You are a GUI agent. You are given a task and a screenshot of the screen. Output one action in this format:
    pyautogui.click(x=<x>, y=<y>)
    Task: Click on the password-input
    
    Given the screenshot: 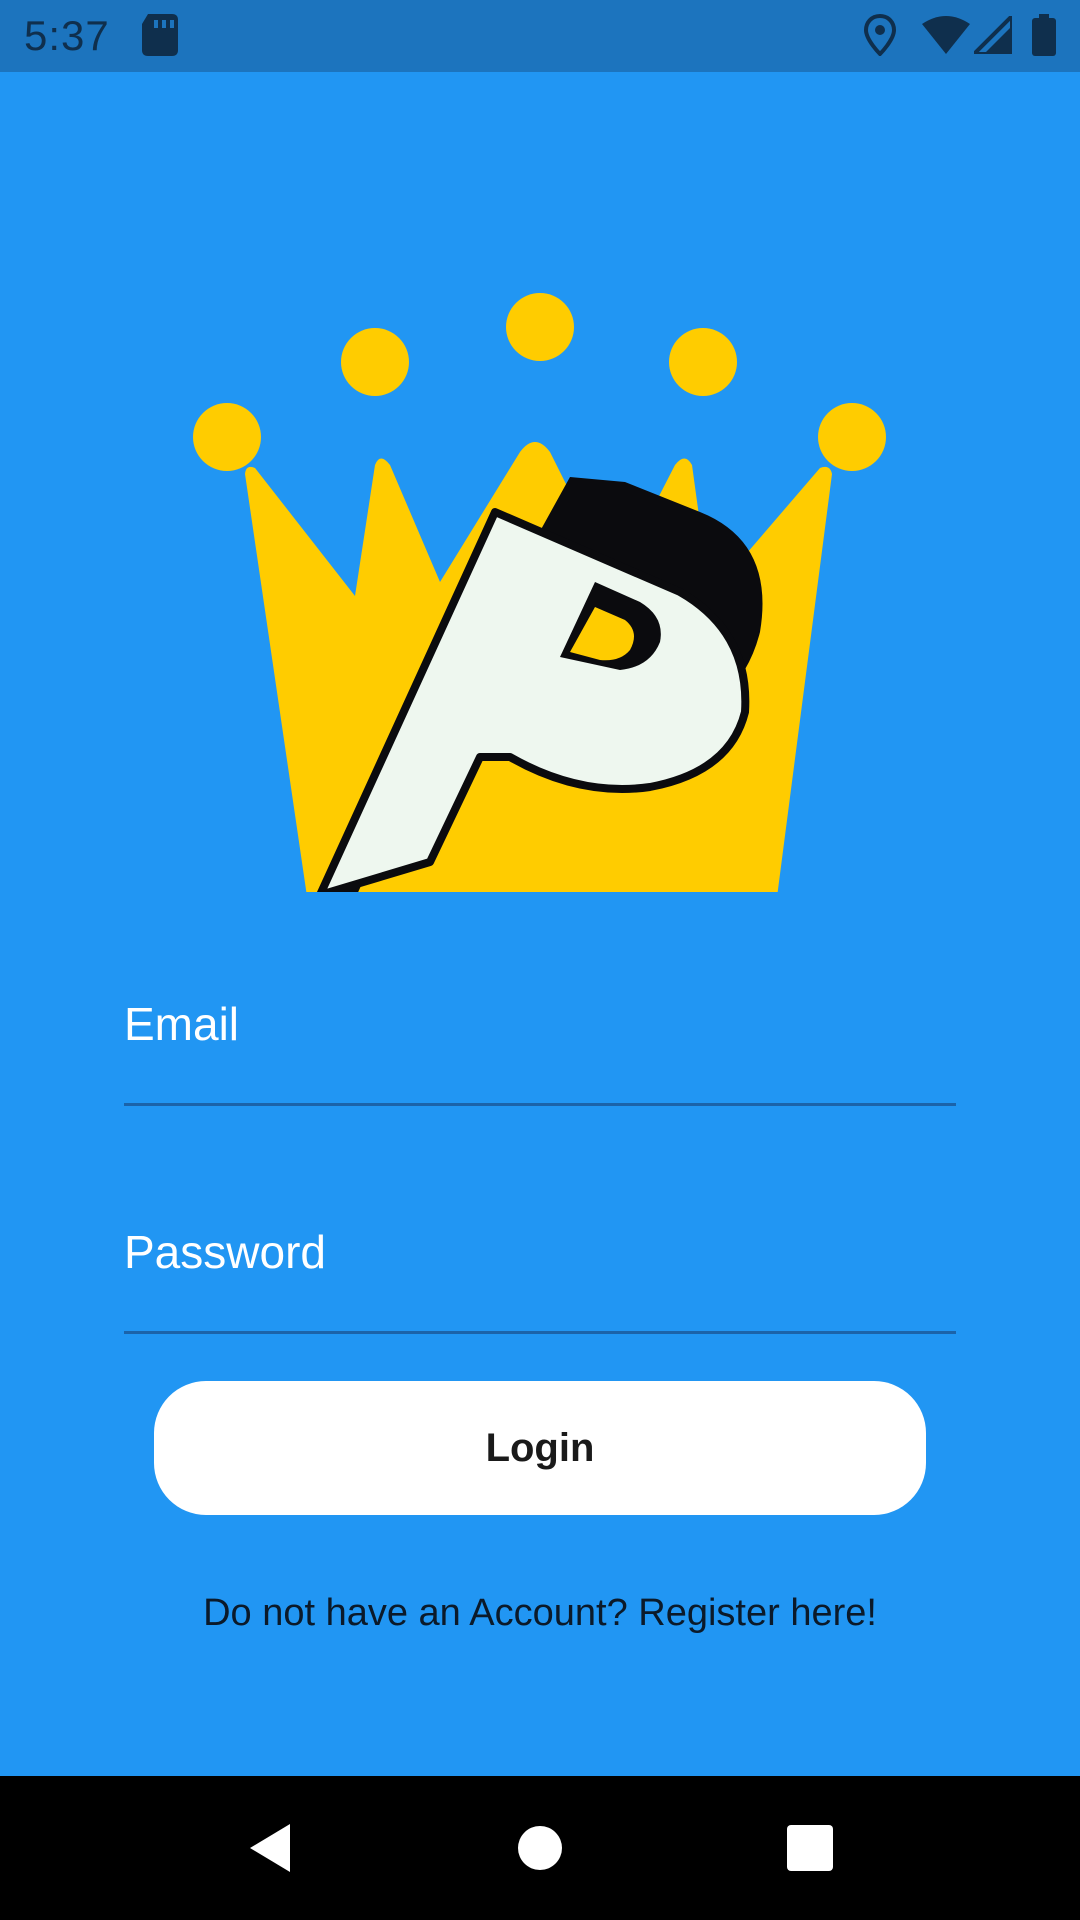 What is the action you would take?
    pyautogui.click(x=540, y=1304)
    